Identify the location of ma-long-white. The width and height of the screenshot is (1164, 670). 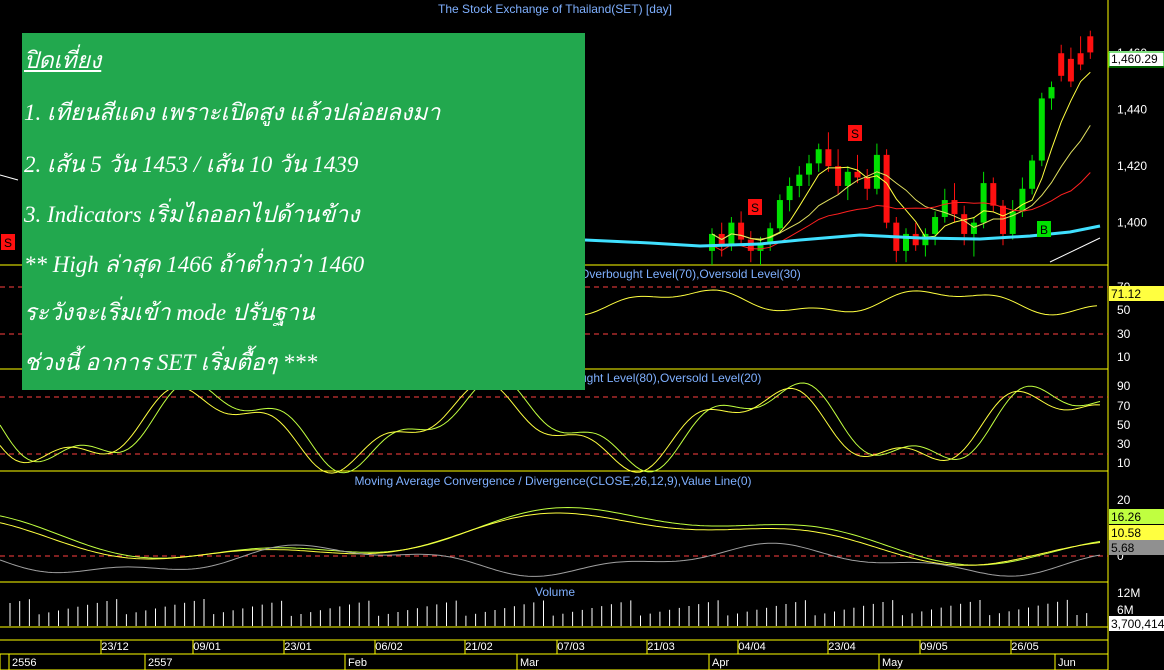
(1075, 250).